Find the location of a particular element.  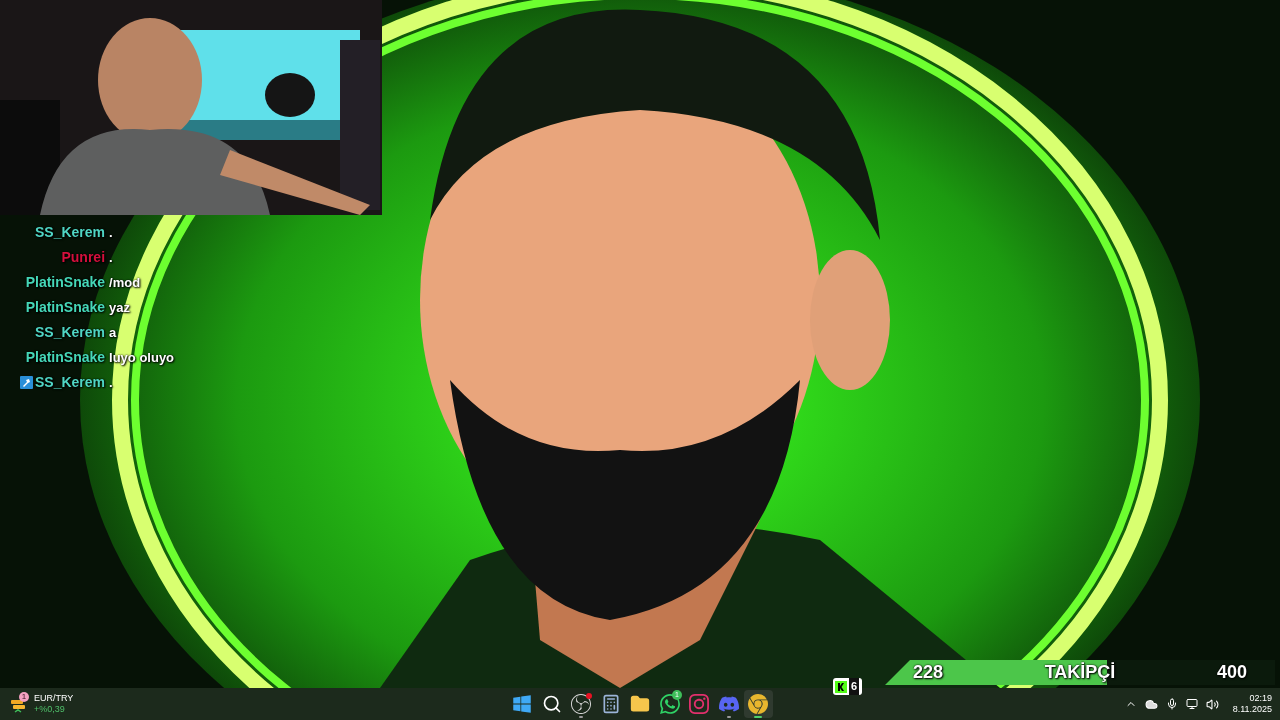

browser-icon is located at coordinates (758, 704).